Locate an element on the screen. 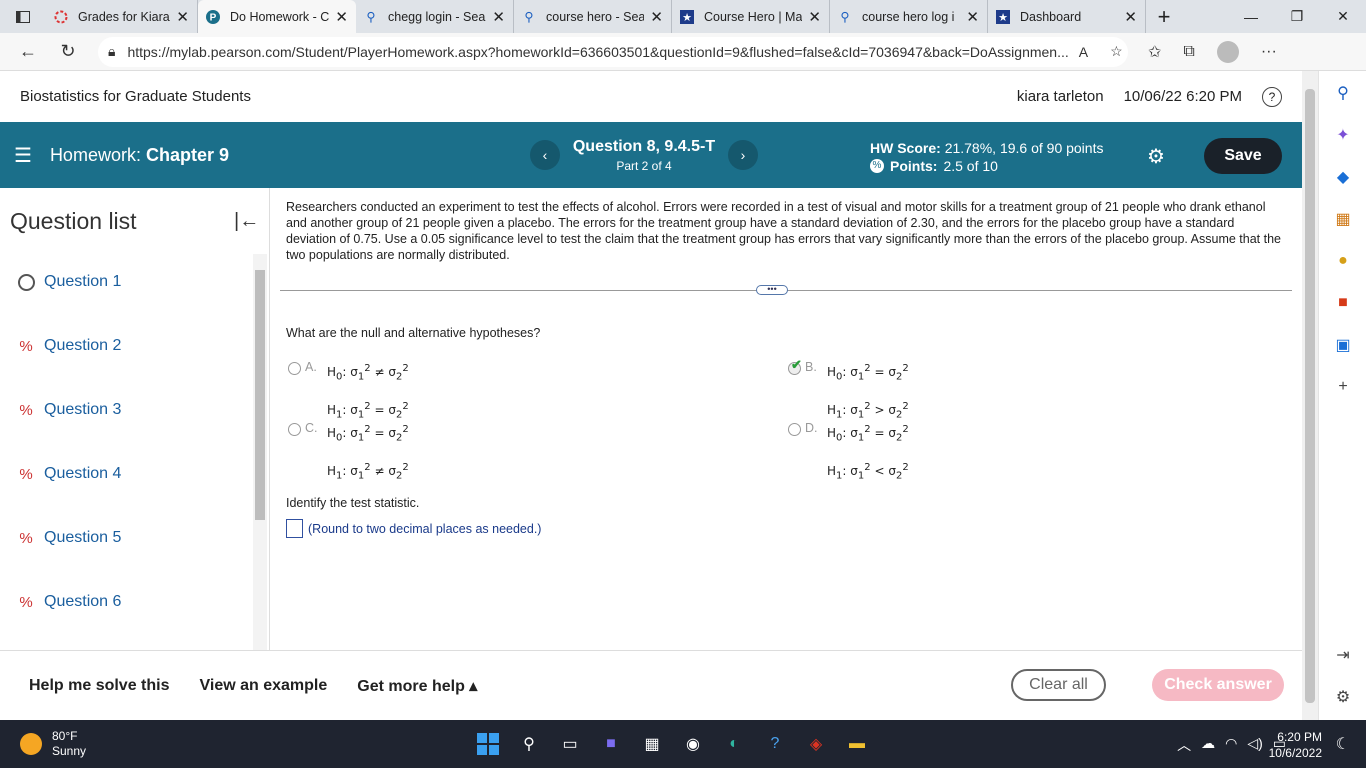 Image resolution: width=1366 pixels, height=768 pixels. cloud-icon: ☁ is located at coordinates (1208, 745).